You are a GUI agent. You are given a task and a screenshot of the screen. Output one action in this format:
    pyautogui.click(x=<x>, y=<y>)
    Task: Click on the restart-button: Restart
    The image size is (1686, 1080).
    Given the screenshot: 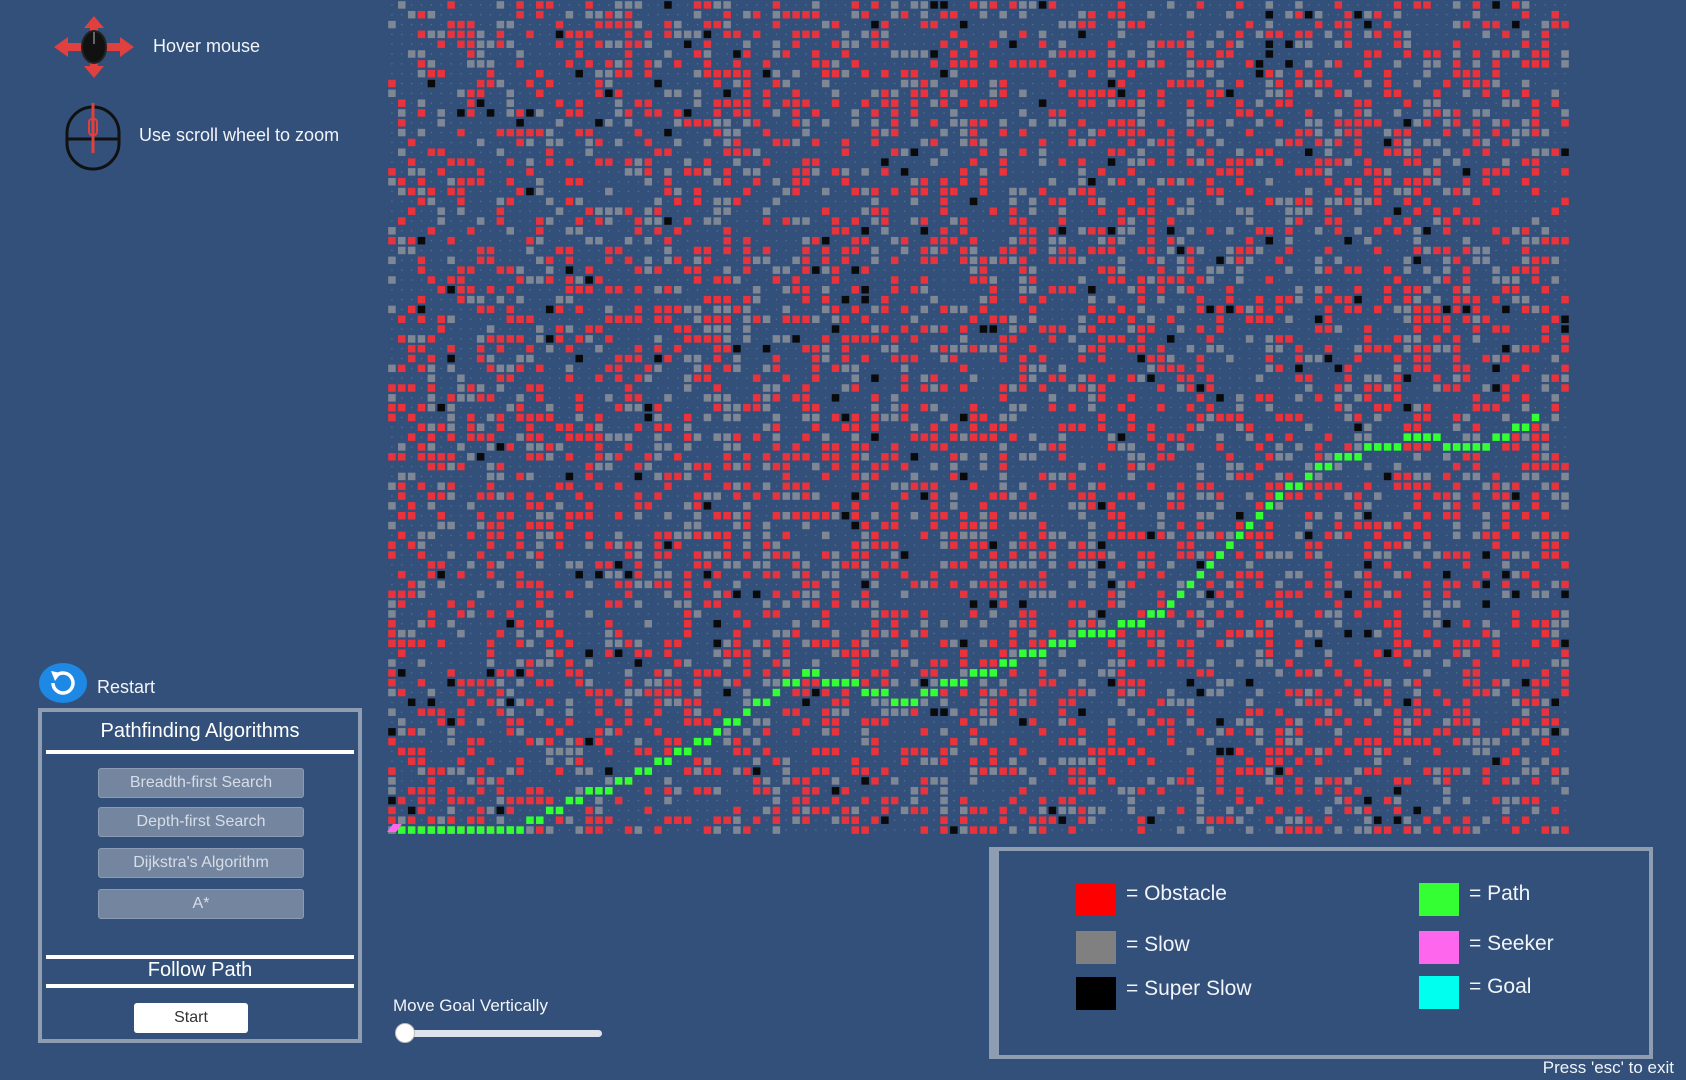 What is the action you would take?
    pyautogui.click(x=108, y=683)
    